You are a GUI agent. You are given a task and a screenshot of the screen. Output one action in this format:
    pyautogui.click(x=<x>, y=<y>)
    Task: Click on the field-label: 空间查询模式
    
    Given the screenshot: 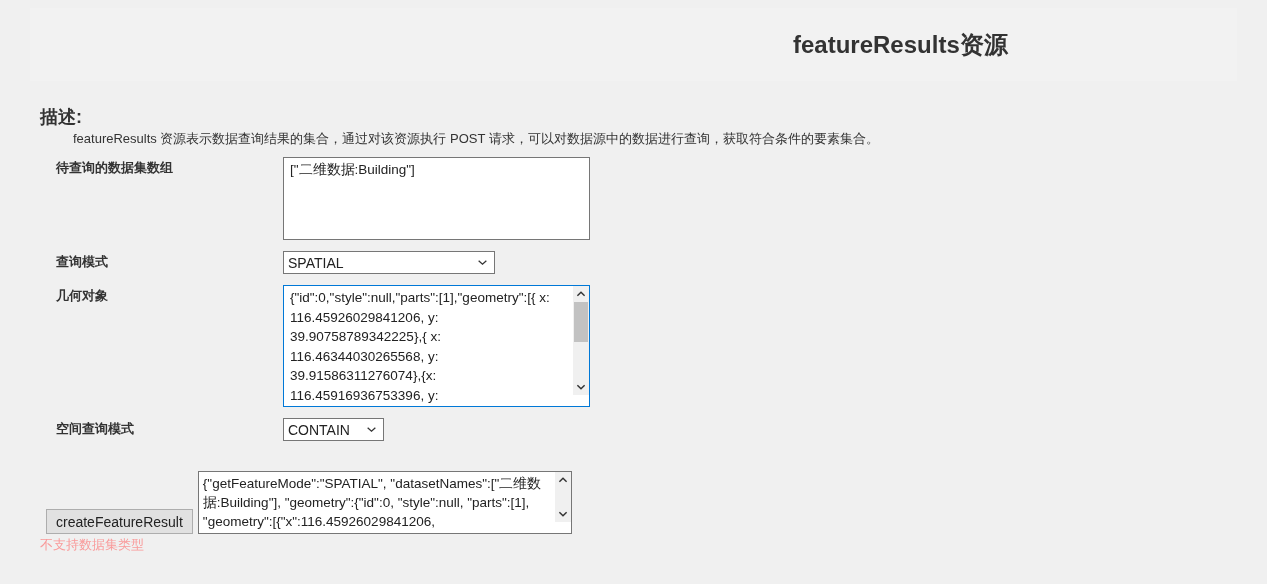 What is the action you would take?
    pyautogui.click(x=95, y=429)
    